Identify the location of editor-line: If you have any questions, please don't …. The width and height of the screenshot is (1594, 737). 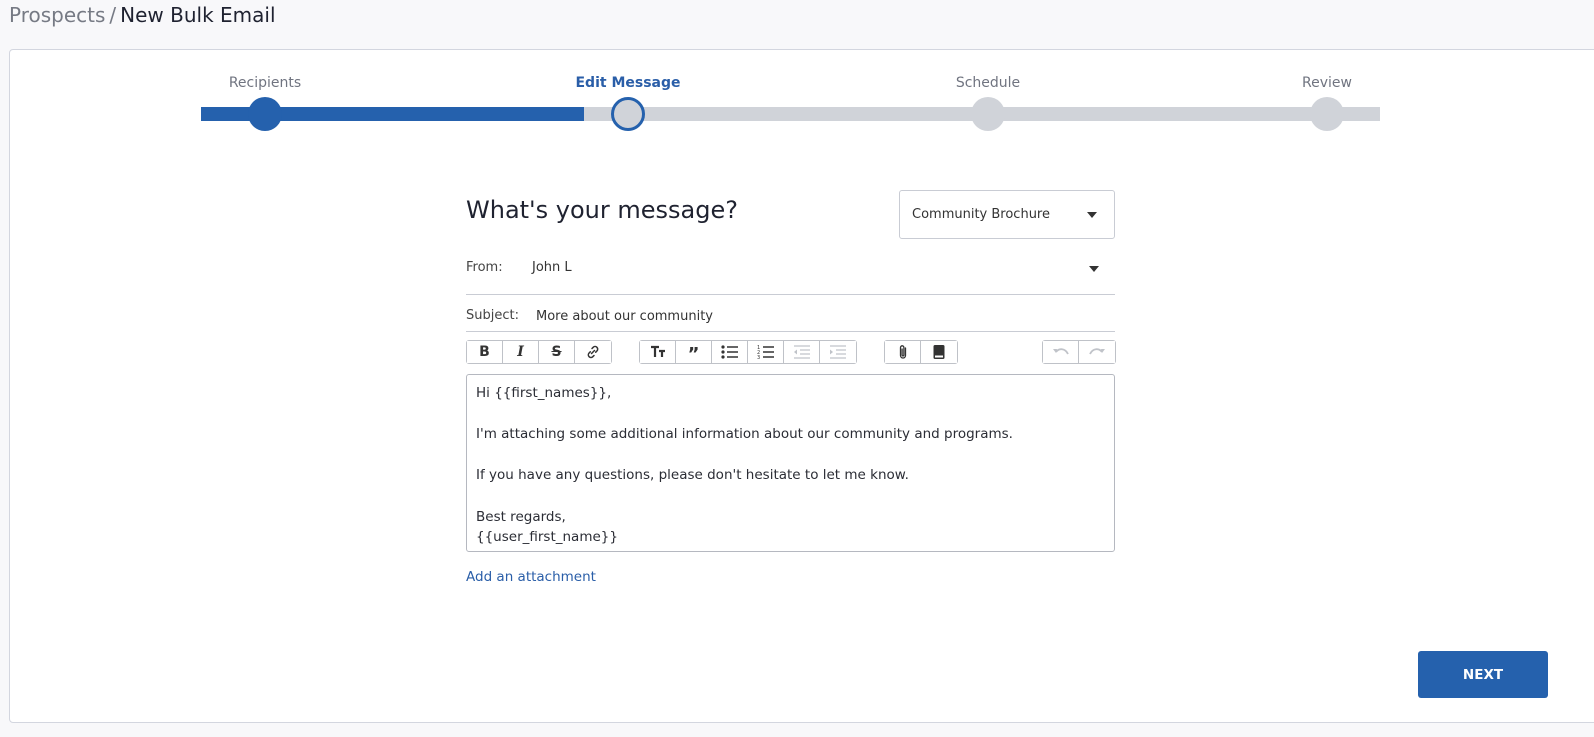
(692, 475).